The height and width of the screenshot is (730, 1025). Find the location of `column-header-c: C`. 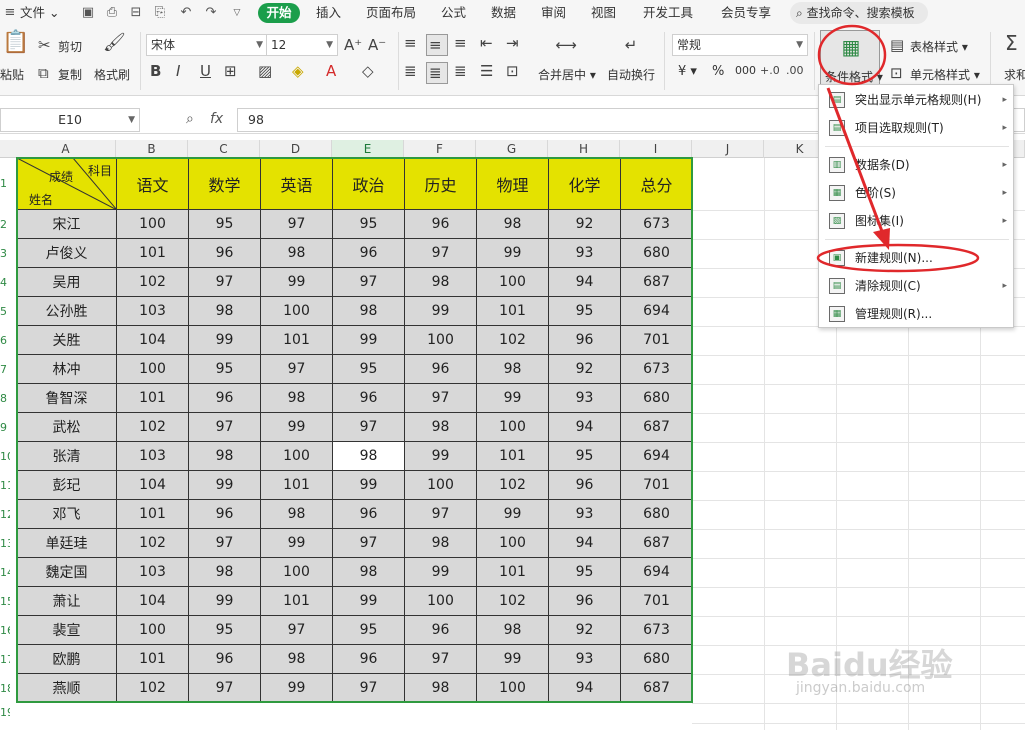

column-header-c: C is located at coordinates (224, 149).